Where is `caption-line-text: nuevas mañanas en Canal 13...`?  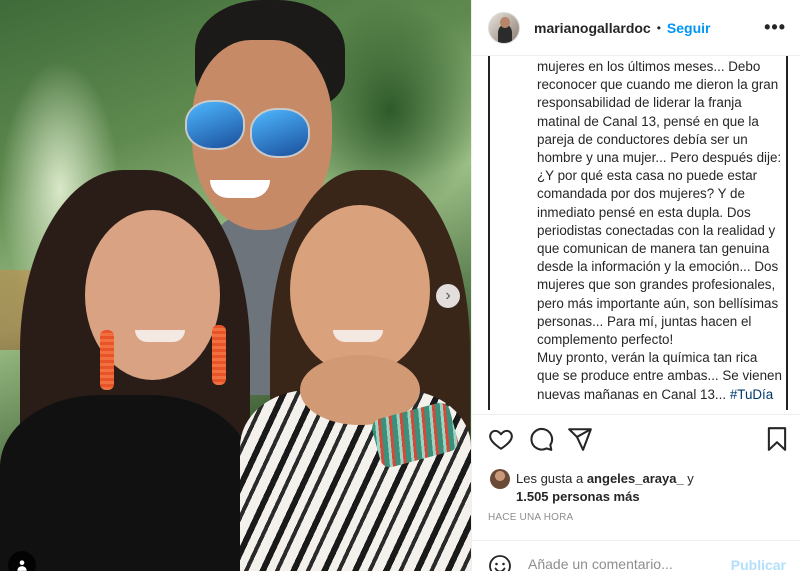
caption-line-text: nuevas mañanas en Canal 13... is located at coordinates (633, 394).